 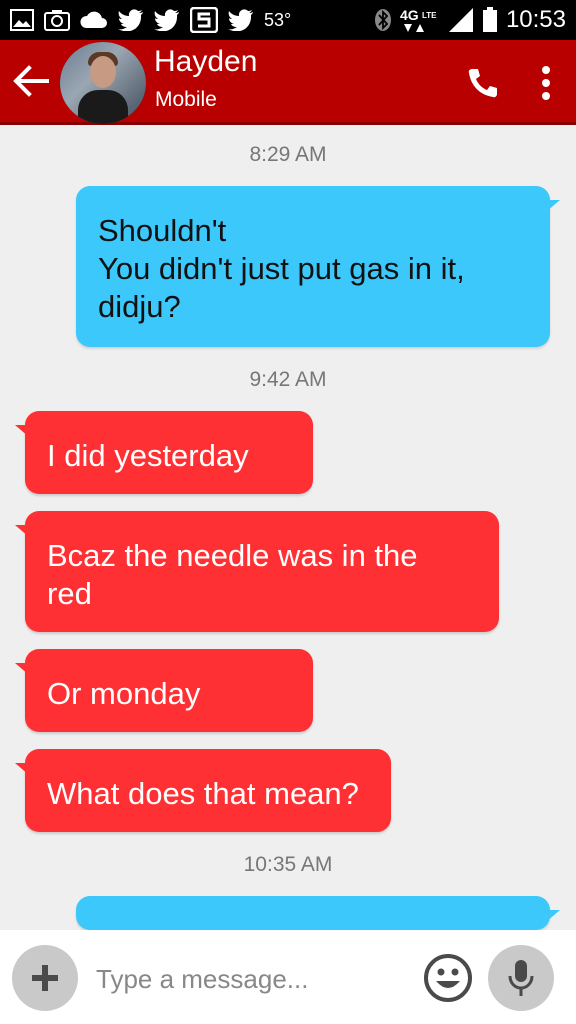 I want to click on message-composer, so click(x=288, y=977).